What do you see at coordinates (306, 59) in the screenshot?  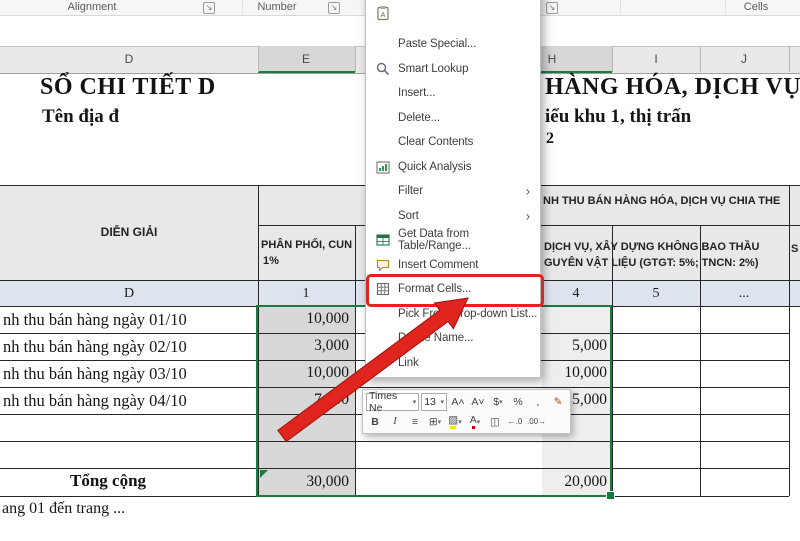 I see `column-header-e: E` at bounding box center [306, 59].